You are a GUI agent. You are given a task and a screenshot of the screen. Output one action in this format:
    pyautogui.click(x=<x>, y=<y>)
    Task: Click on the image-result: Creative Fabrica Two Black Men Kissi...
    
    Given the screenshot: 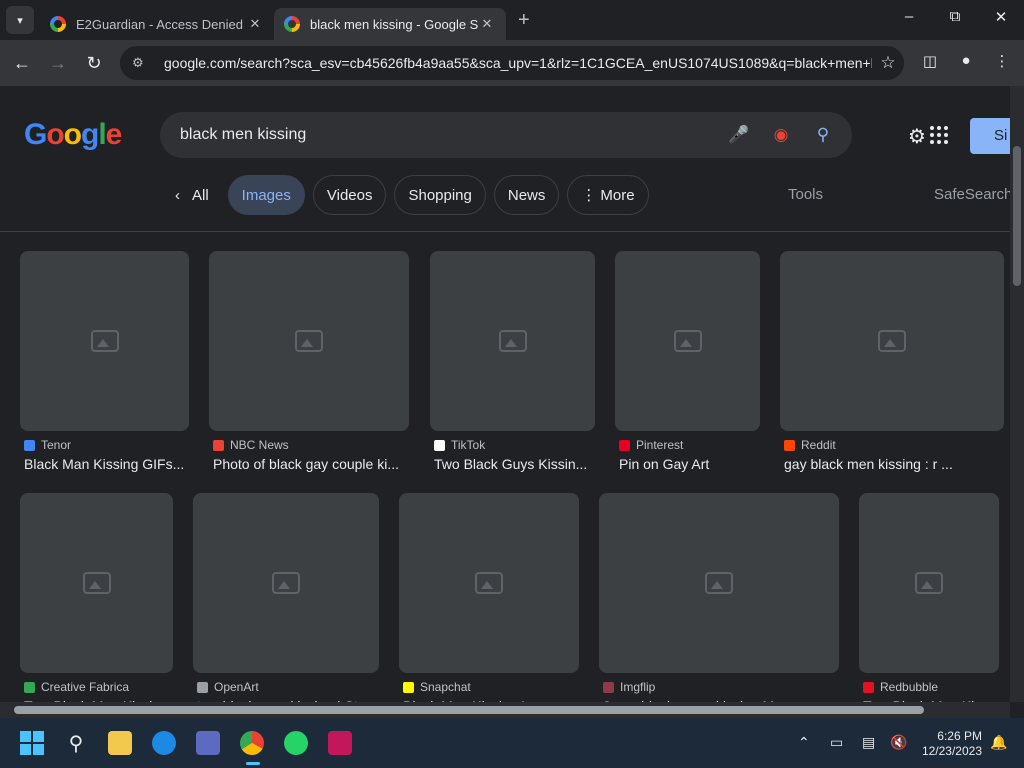 What is the action you would take?
    pyautogui.click(x=96, y=603)
    